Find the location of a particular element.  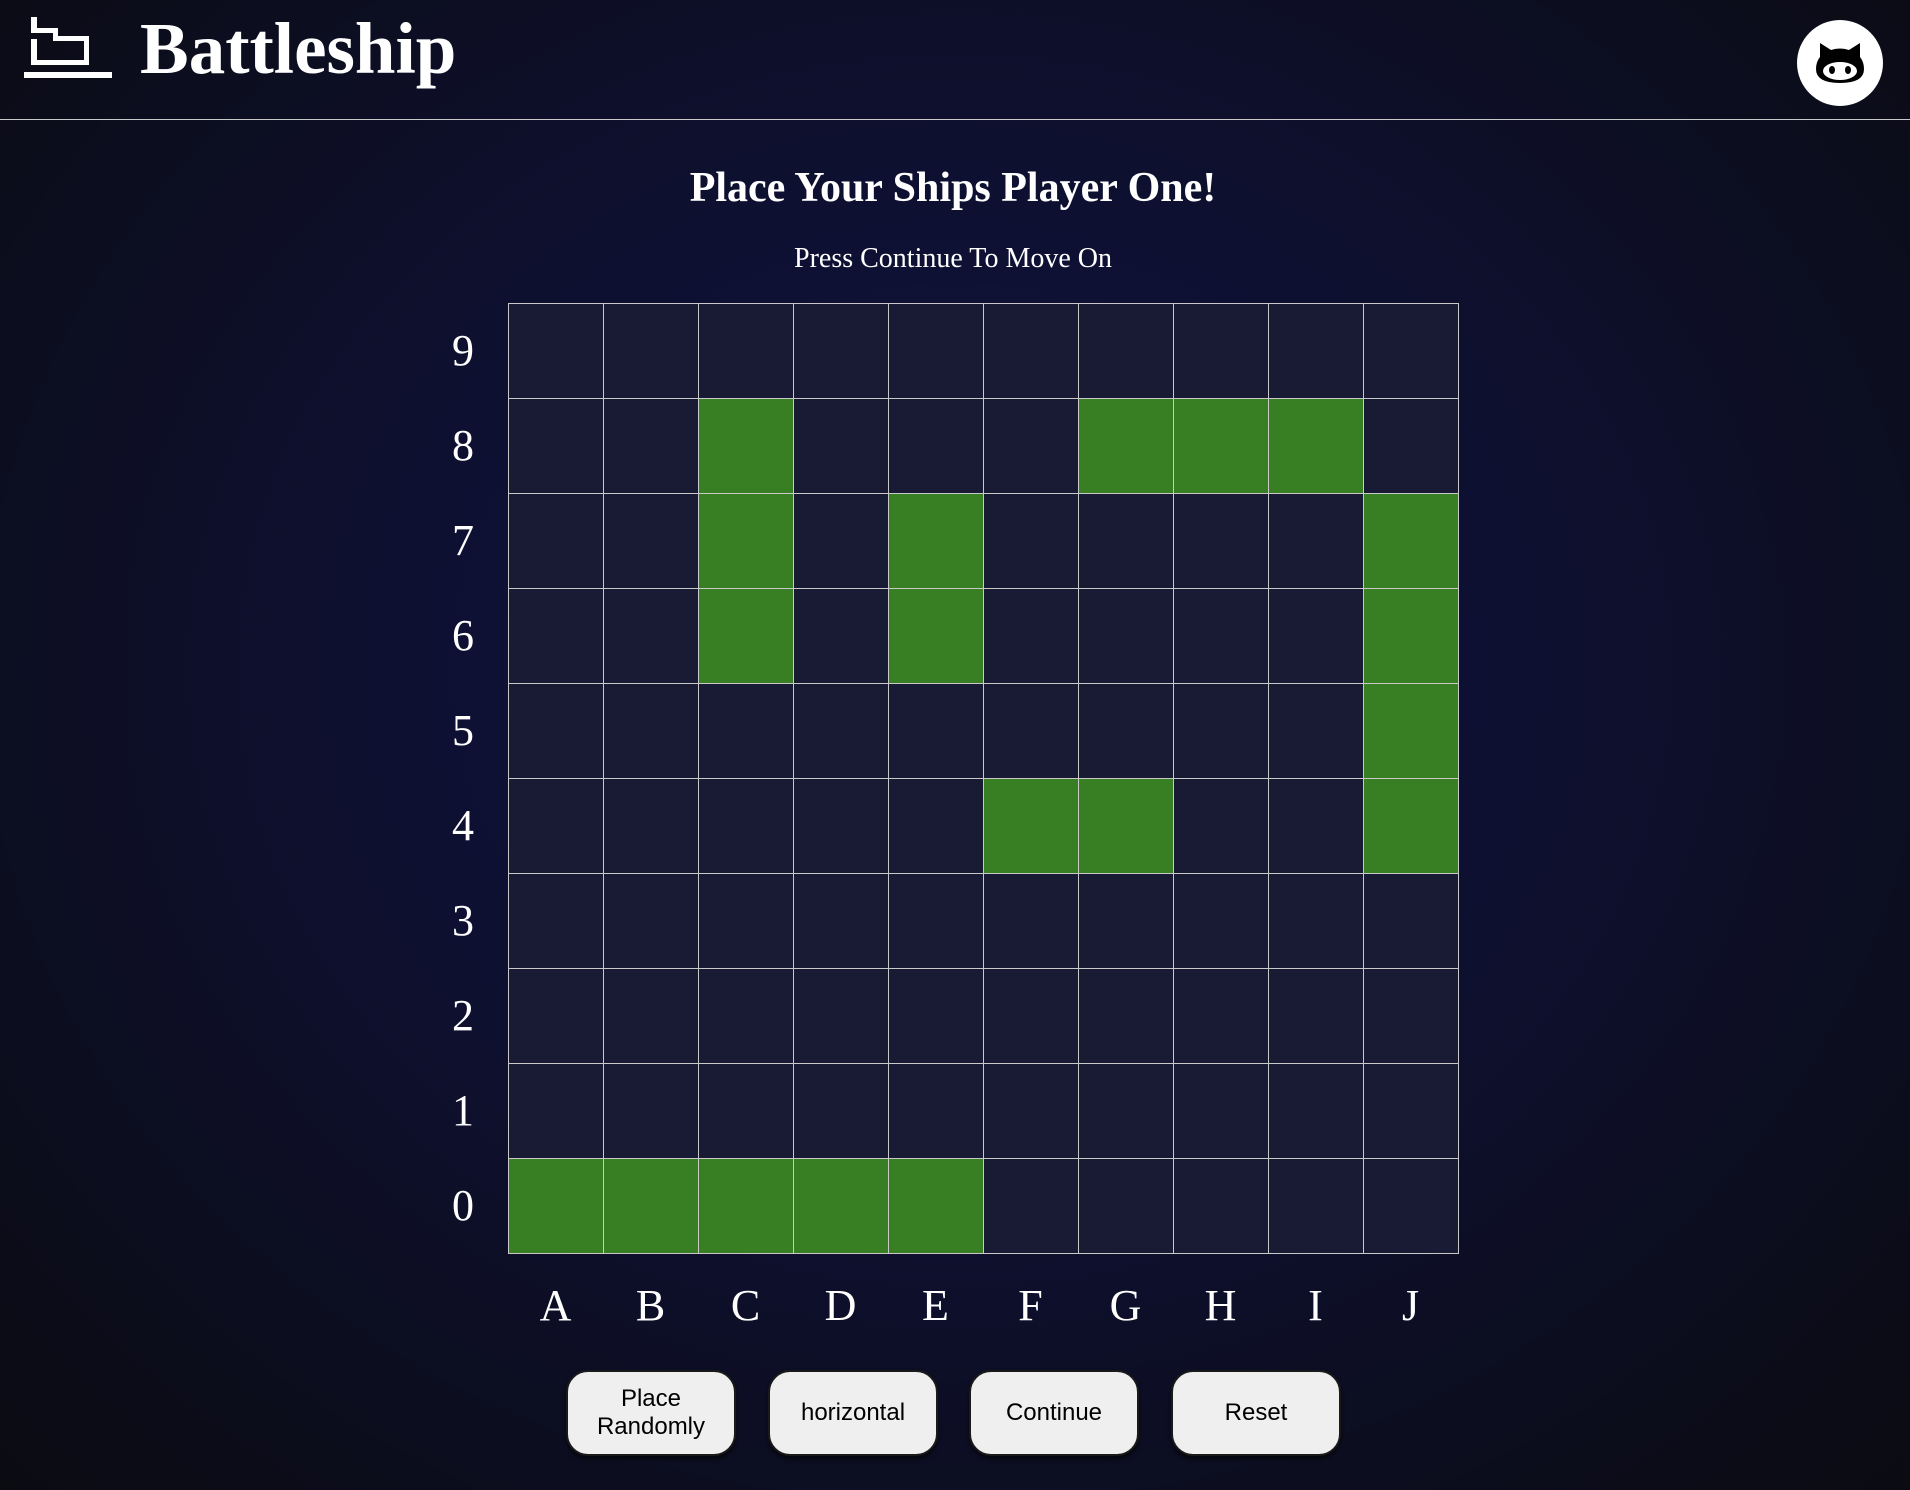

grid-cell-B6 is located at coordinates (650, 635).